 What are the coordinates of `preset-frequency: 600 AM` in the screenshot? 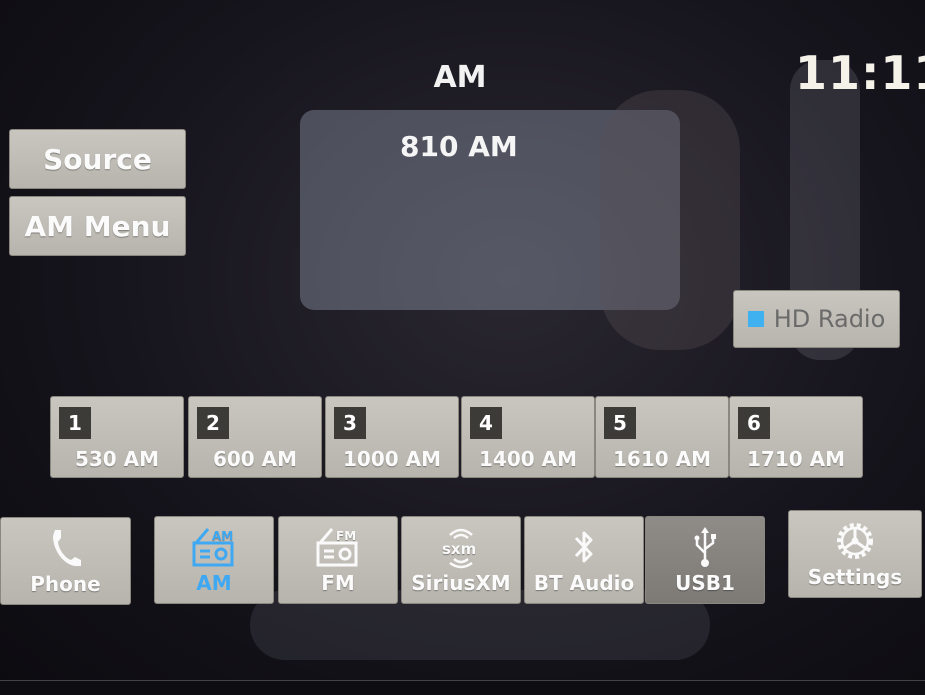 It's located at (255, 459).